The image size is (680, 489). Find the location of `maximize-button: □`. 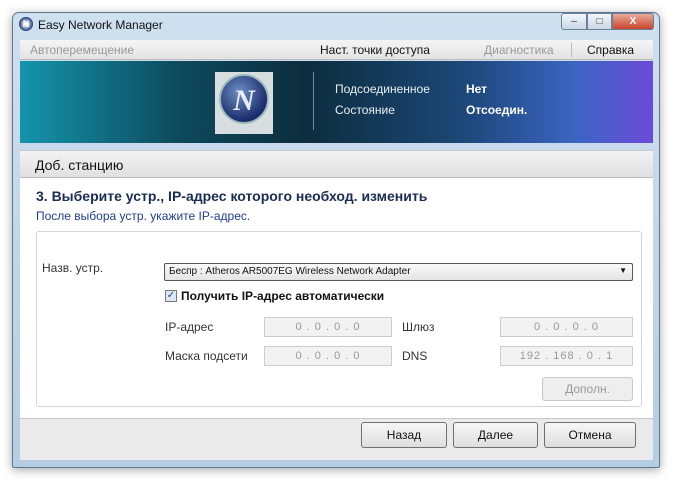

maximize-button: □ is located at coordinates (599, 21).